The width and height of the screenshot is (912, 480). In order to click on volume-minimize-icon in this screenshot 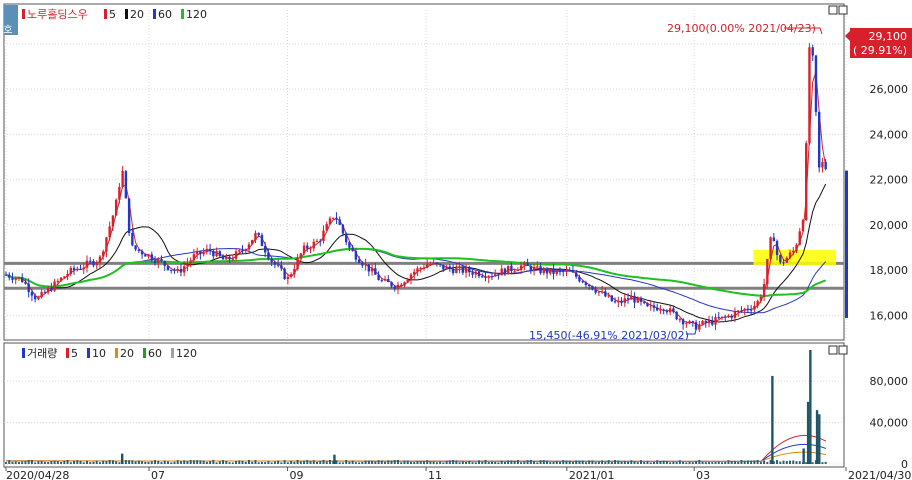, I will do `click(833, 350)`.